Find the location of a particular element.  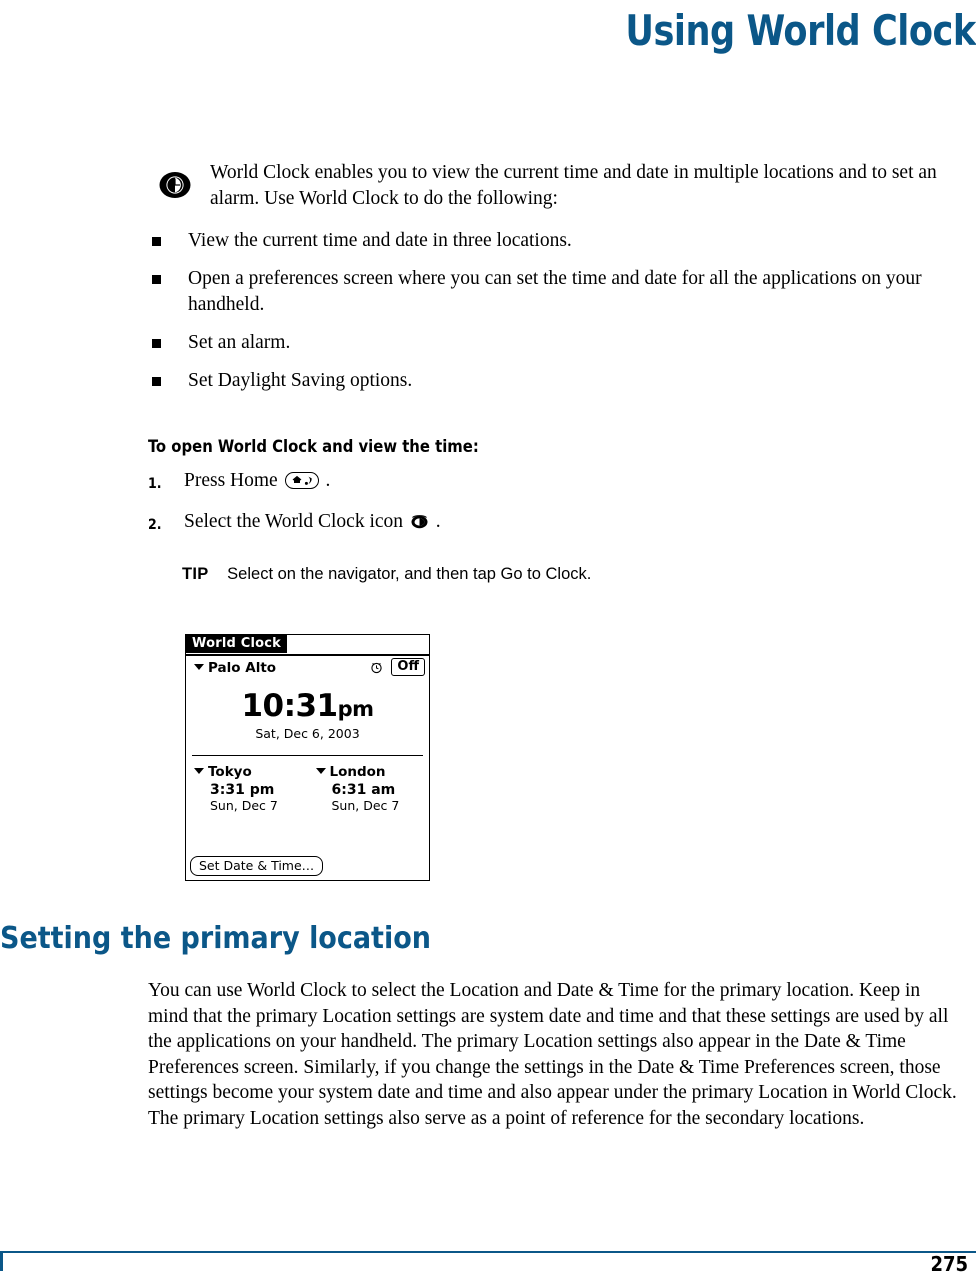

pda-primary-location-row: Palo Alto Off is located at coordinates (307, 668).